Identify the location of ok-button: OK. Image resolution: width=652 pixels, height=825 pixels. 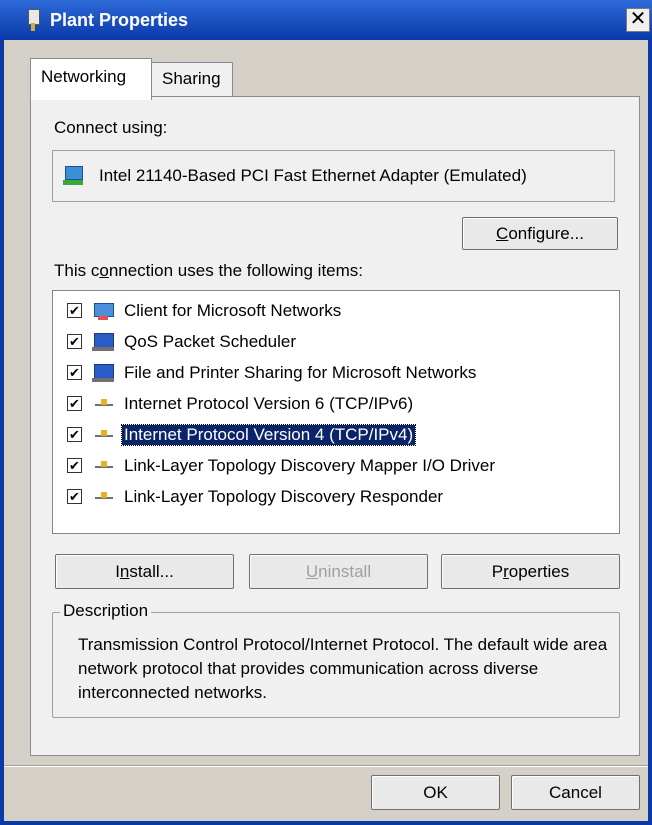
(435, 792).